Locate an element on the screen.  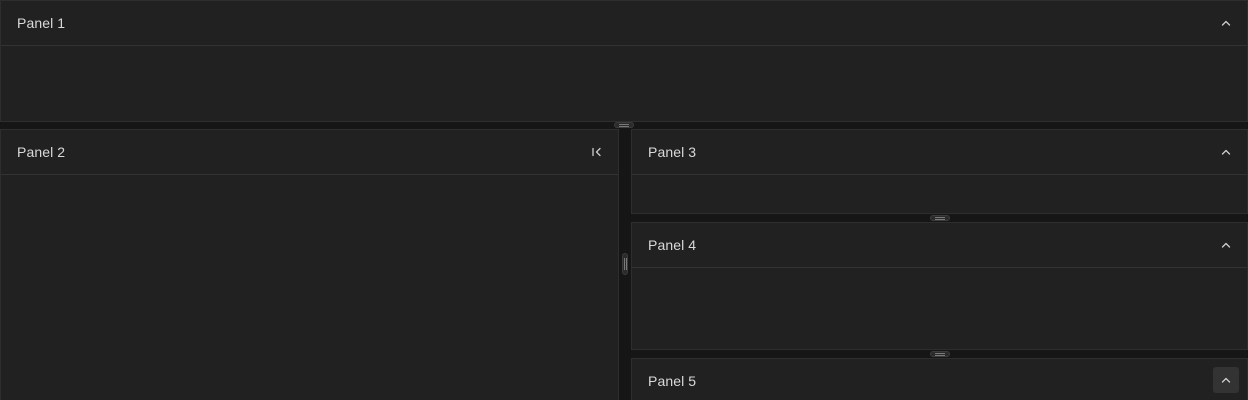
panel-2-collapse-button is located at coordinates (597, 152).